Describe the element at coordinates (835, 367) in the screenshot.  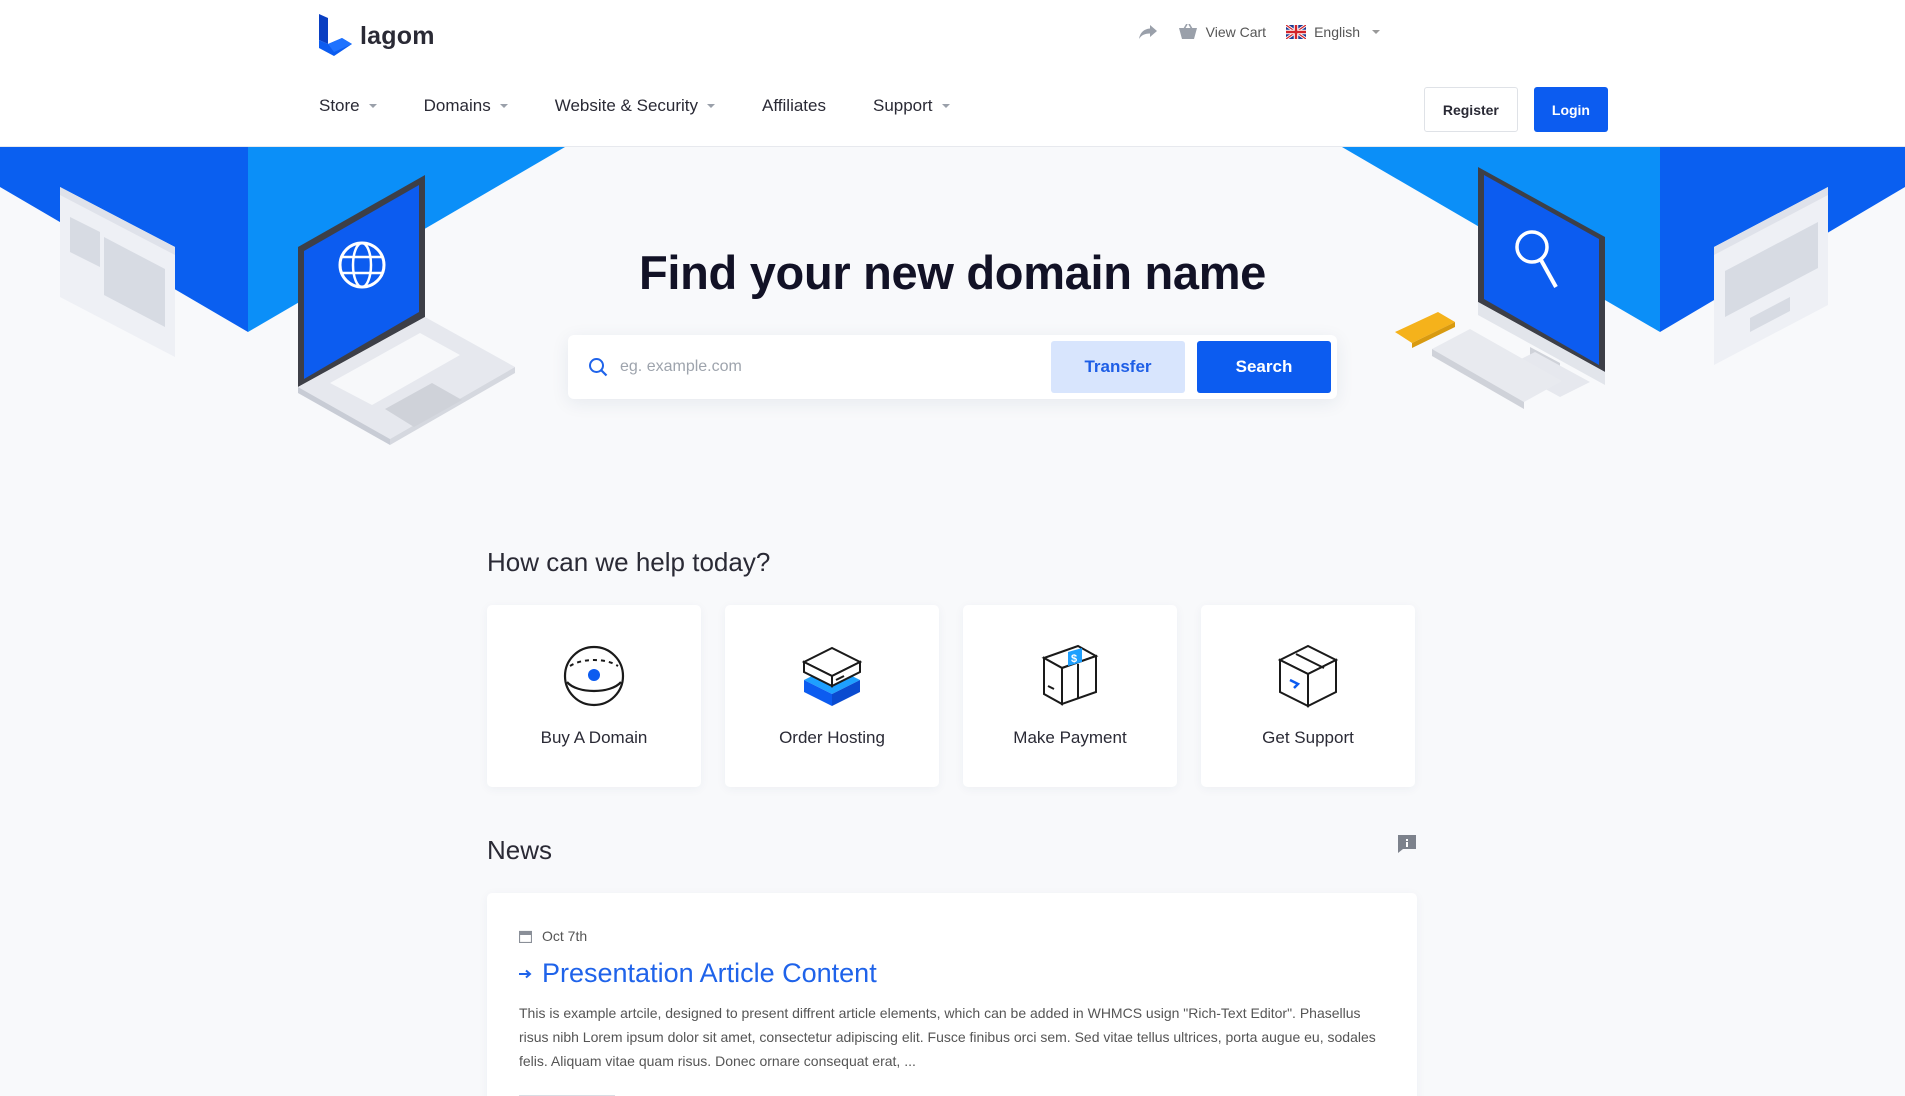
I see `domain-search-input` at that location.